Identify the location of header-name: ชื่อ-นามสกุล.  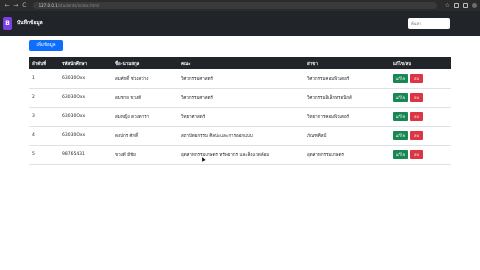
(127, 64).